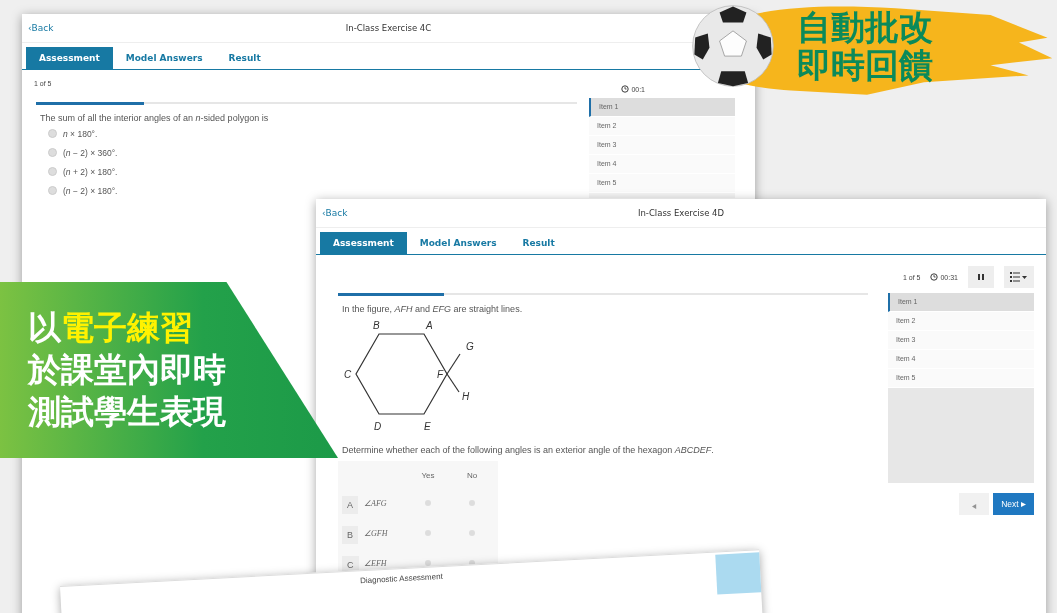 Image resolution: width=1057 pixels, height=613 pixels. Describe the element at coordinates (470, 346) in the screenshot. I see `vertex-label: G` at that location.